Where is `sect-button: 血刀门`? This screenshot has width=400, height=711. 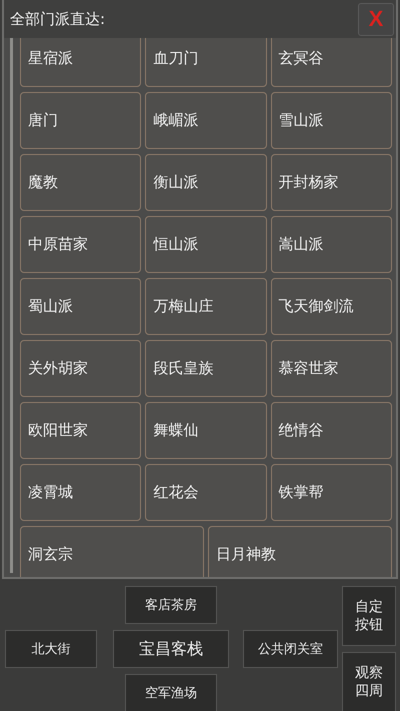 sect-button: 血刀门 is located at coordinates (206, 62).